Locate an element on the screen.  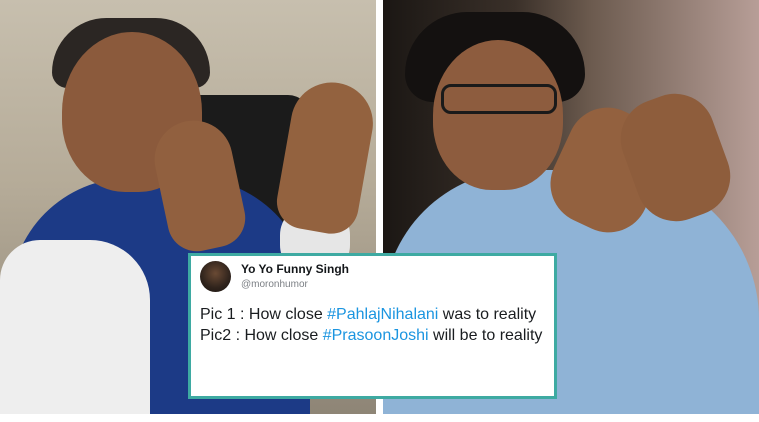
tweet-text-line2-prefix: Pic2 : How close is located at coordinates (261, 335).